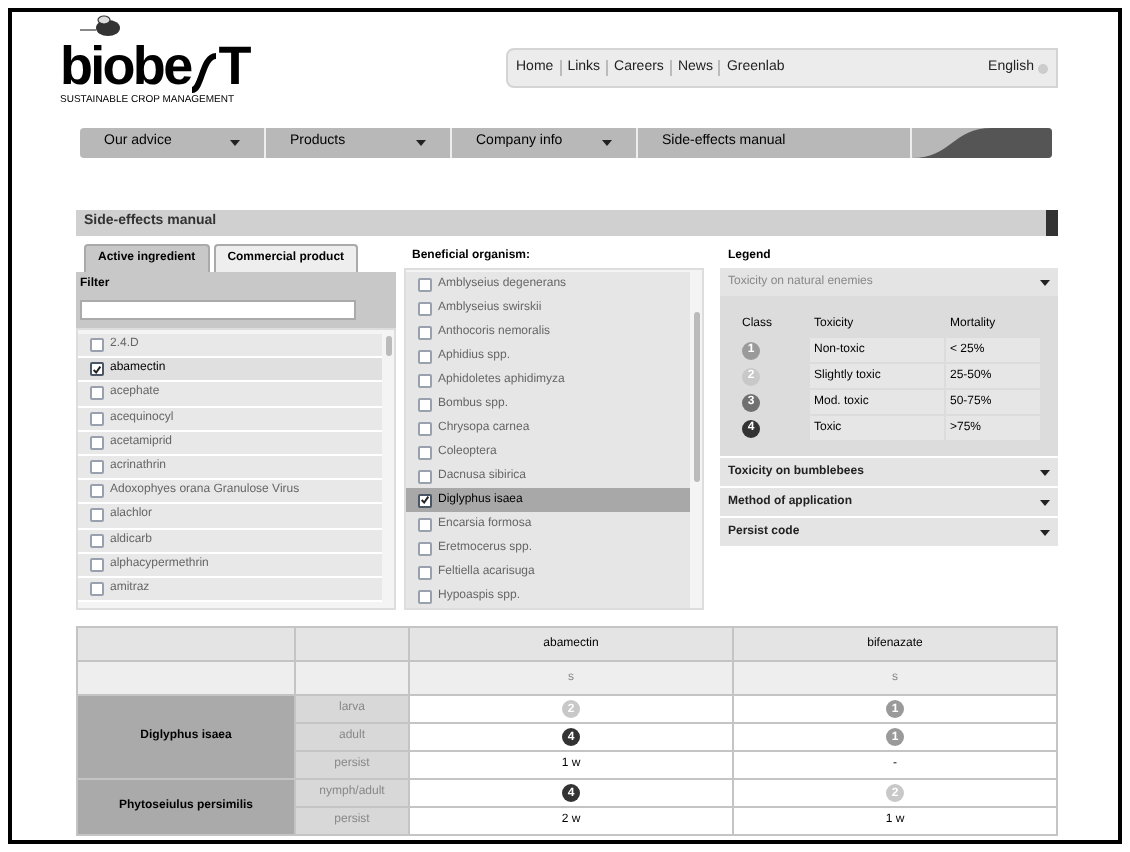  Describe the element at coordinates (1052, 223) in the screenshot. I see `bar-end-block` at that location.